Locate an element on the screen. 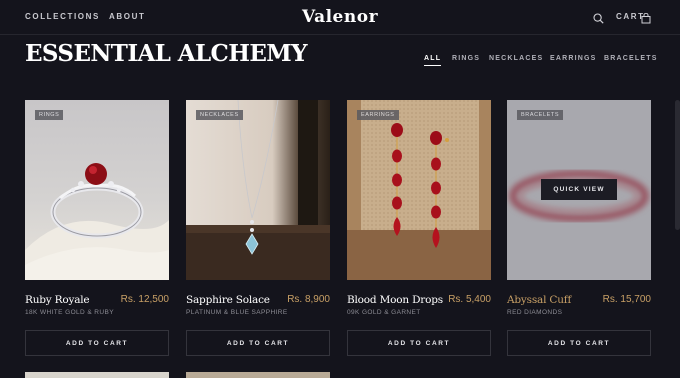 This screenshot has height=378, width=680. category-badge: RINGS is located at coordinates (49, 115).